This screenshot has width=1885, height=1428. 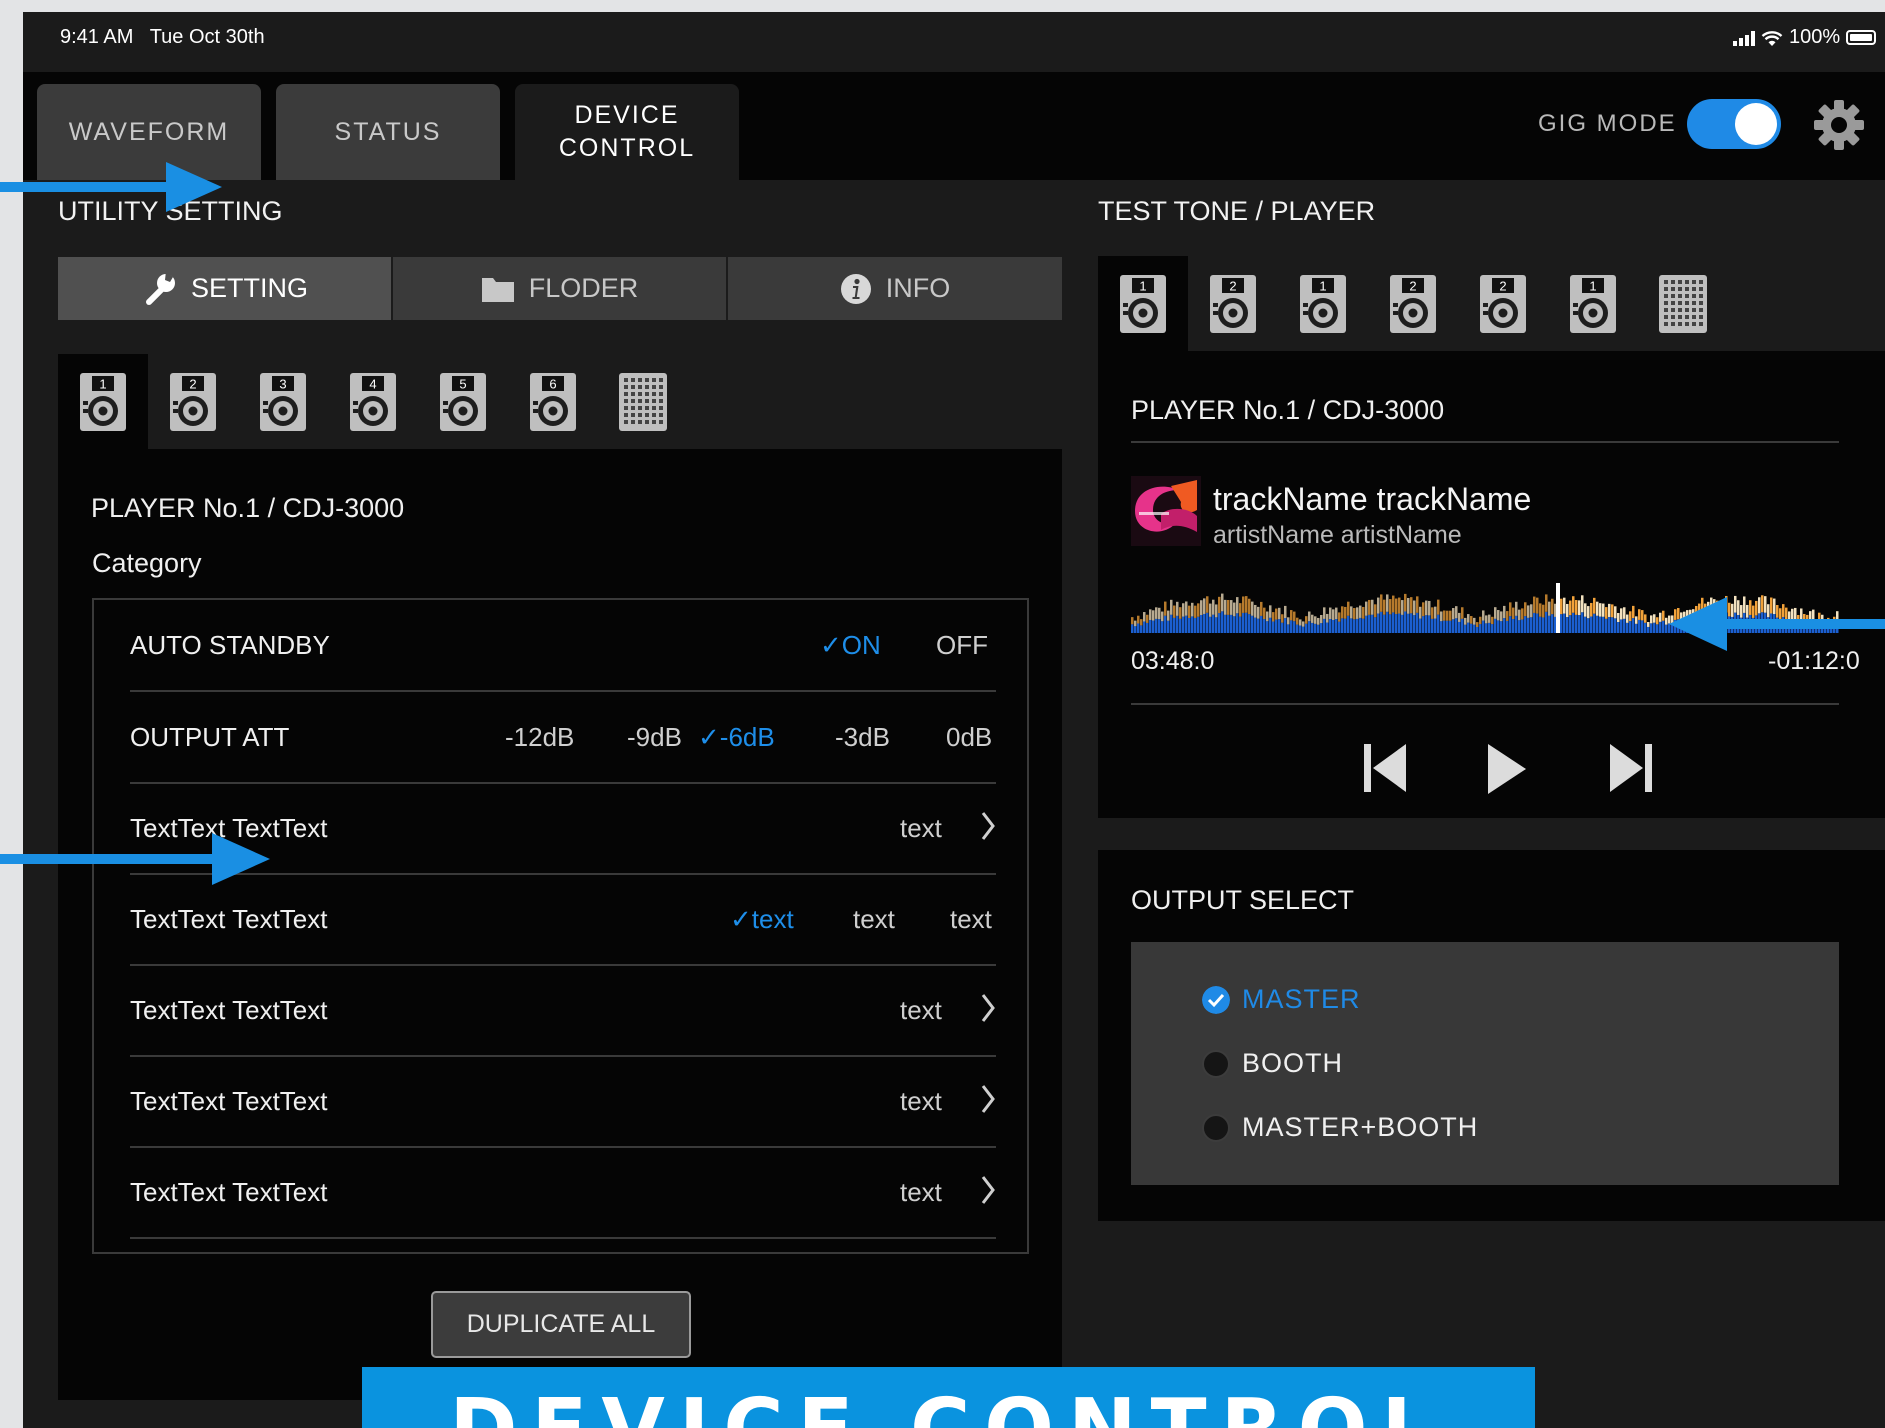 I want to click on play-icon, so click(x=1507, y=769).